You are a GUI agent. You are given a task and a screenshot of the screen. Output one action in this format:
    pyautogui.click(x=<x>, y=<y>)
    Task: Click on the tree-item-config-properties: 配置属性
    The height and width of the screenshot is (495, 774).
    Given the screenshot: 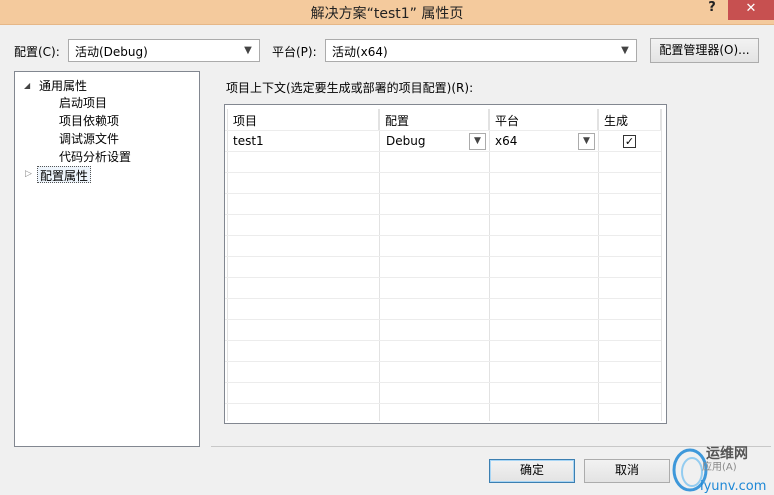 What is the action you would take?
    pyautogui.click(x=64, y=174)
    